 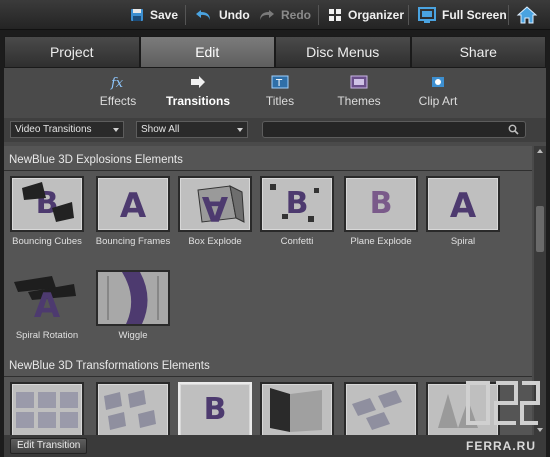 I want to click on tile-label: Plane Explode, so click(x=381, y=241).